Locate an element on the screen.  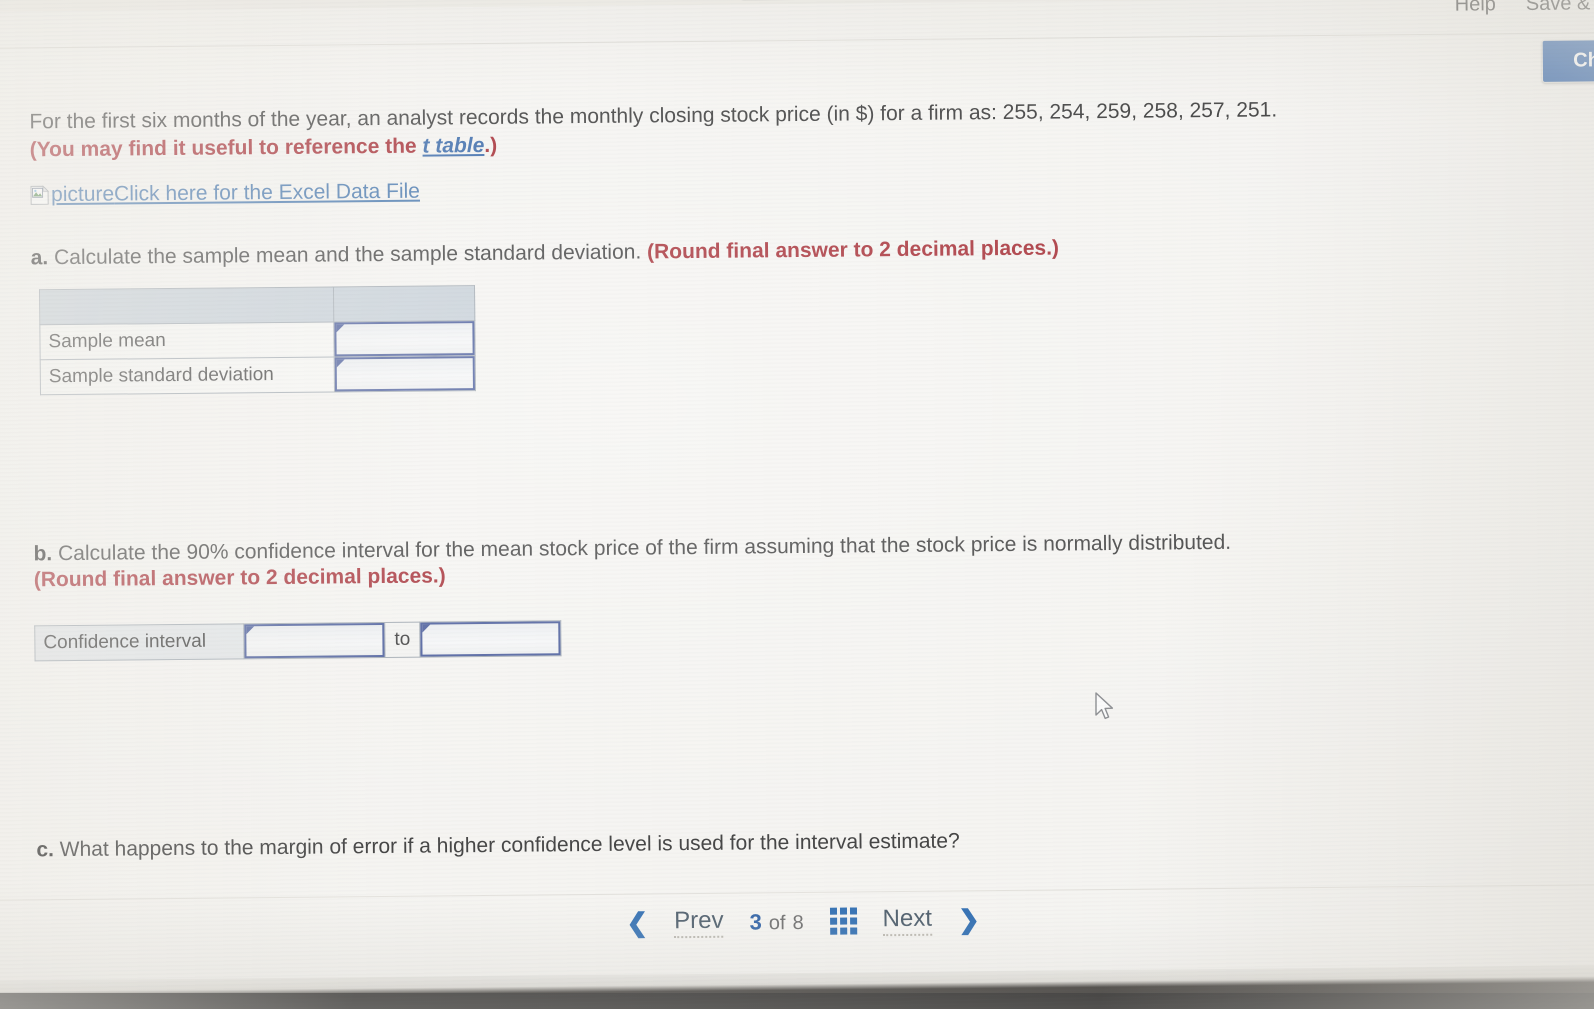
ci-upper-input-cell is located at coordinates (490, 639).